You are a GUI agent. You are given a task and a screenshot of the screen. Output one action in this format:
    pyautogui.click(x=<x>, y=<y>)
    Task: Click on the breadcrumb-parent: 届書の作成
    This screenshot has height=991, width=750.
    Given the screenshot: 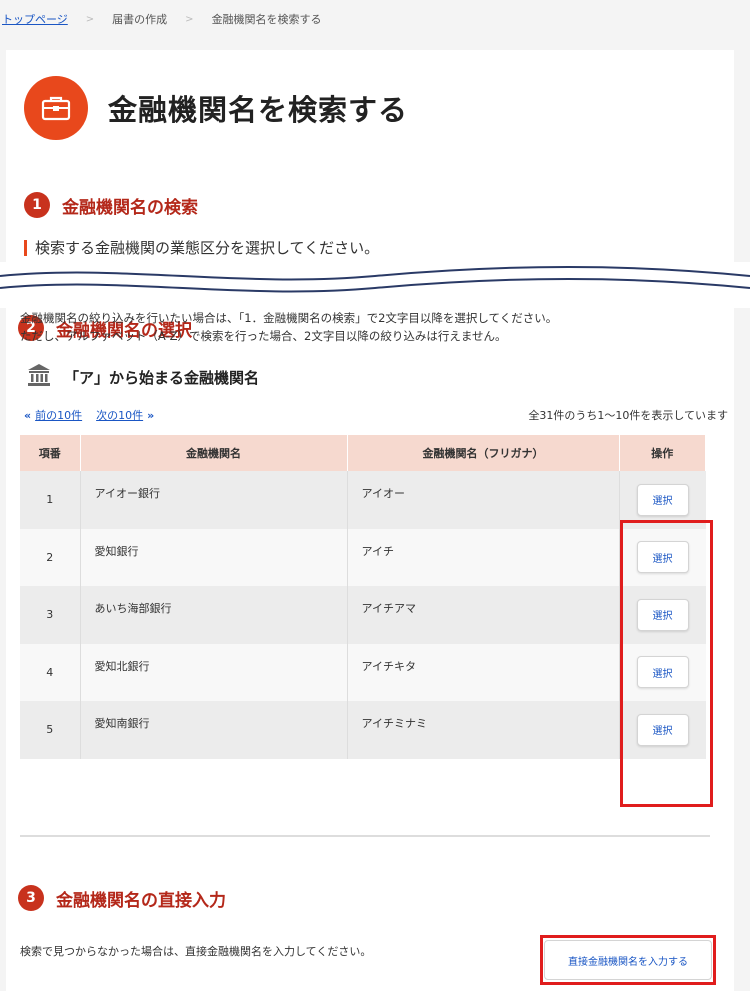 What is the action you would take?
    pyautogui.click(x=140, y=19)
    